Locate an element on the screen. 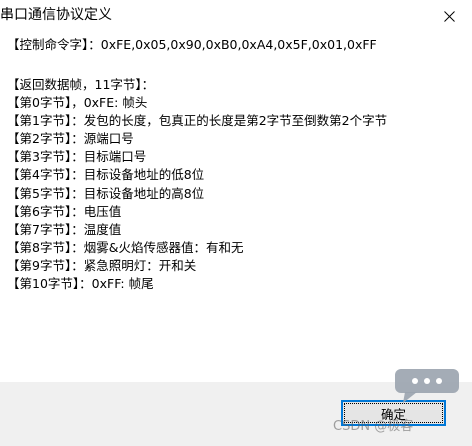  byte-line-10: 【第10字节】：0xFF: 帧尾 is located at coordinates (80, 284).